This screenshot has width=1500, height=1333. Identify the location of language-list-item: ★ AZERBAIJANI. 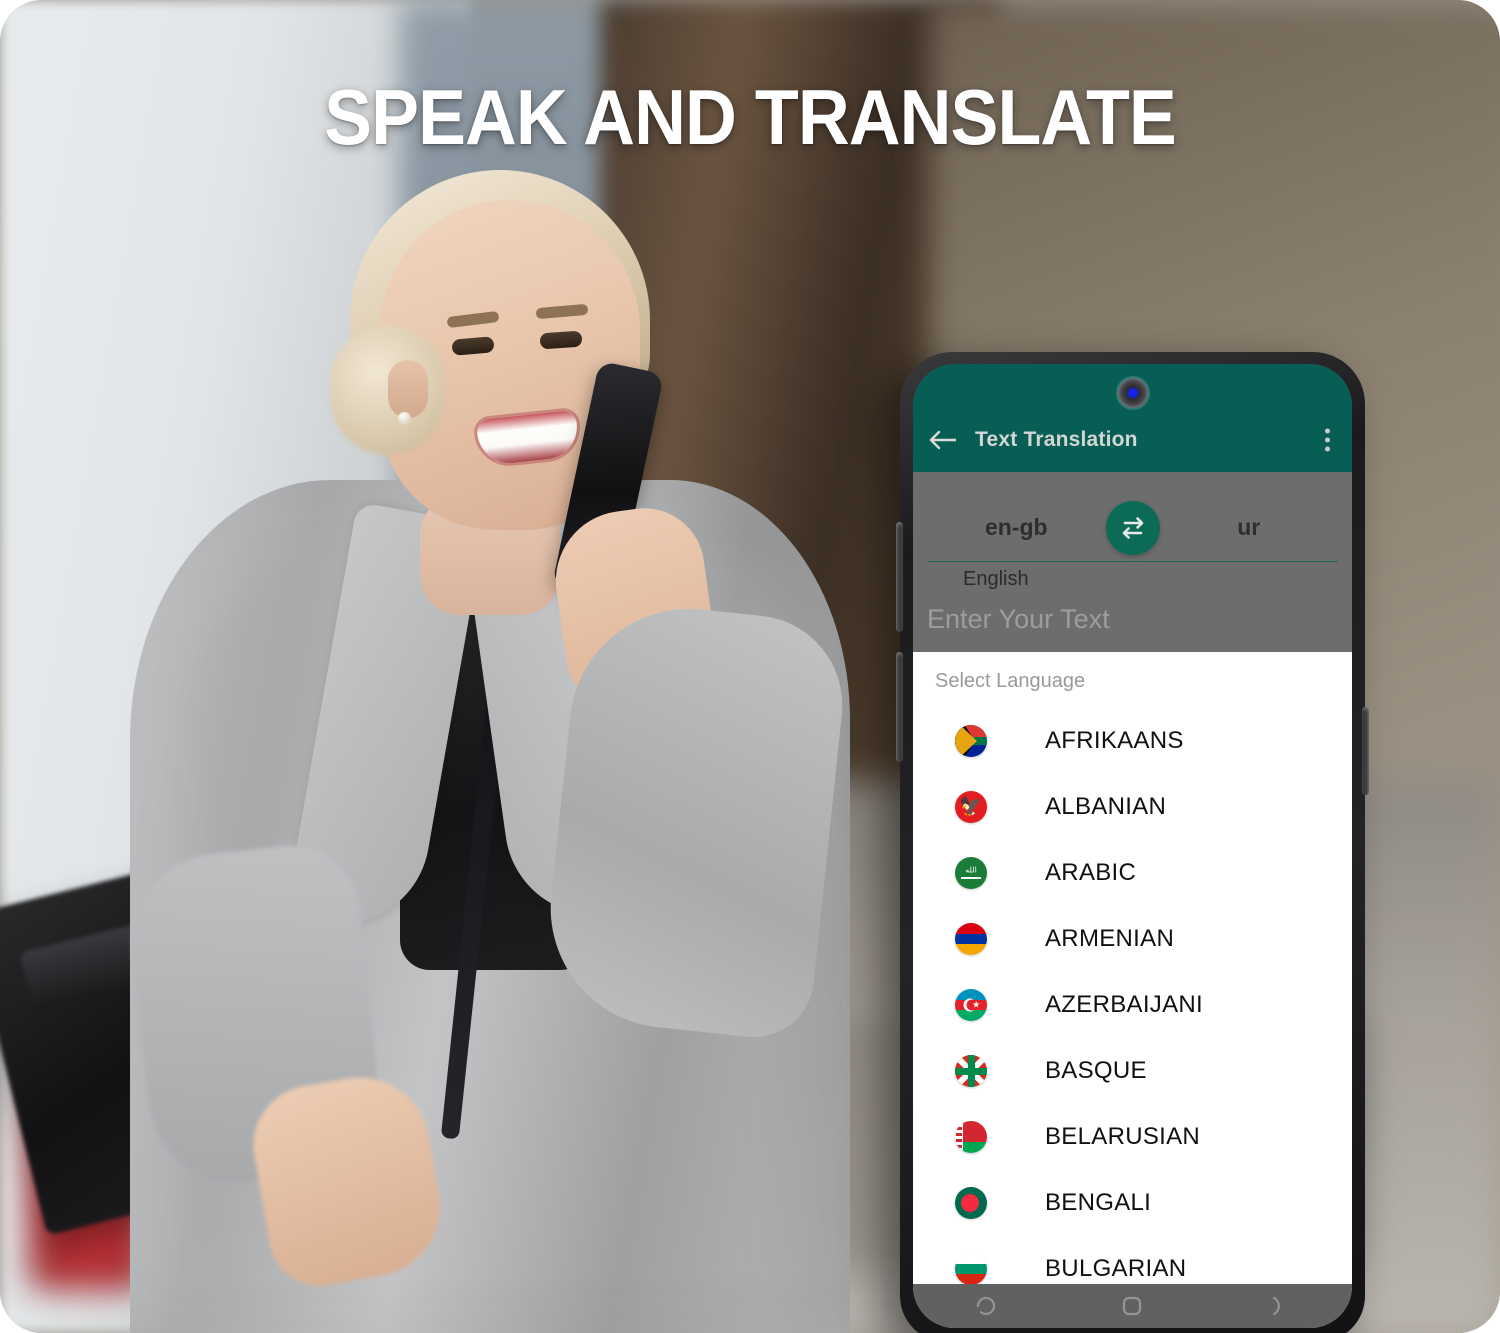
(1132, 1005).